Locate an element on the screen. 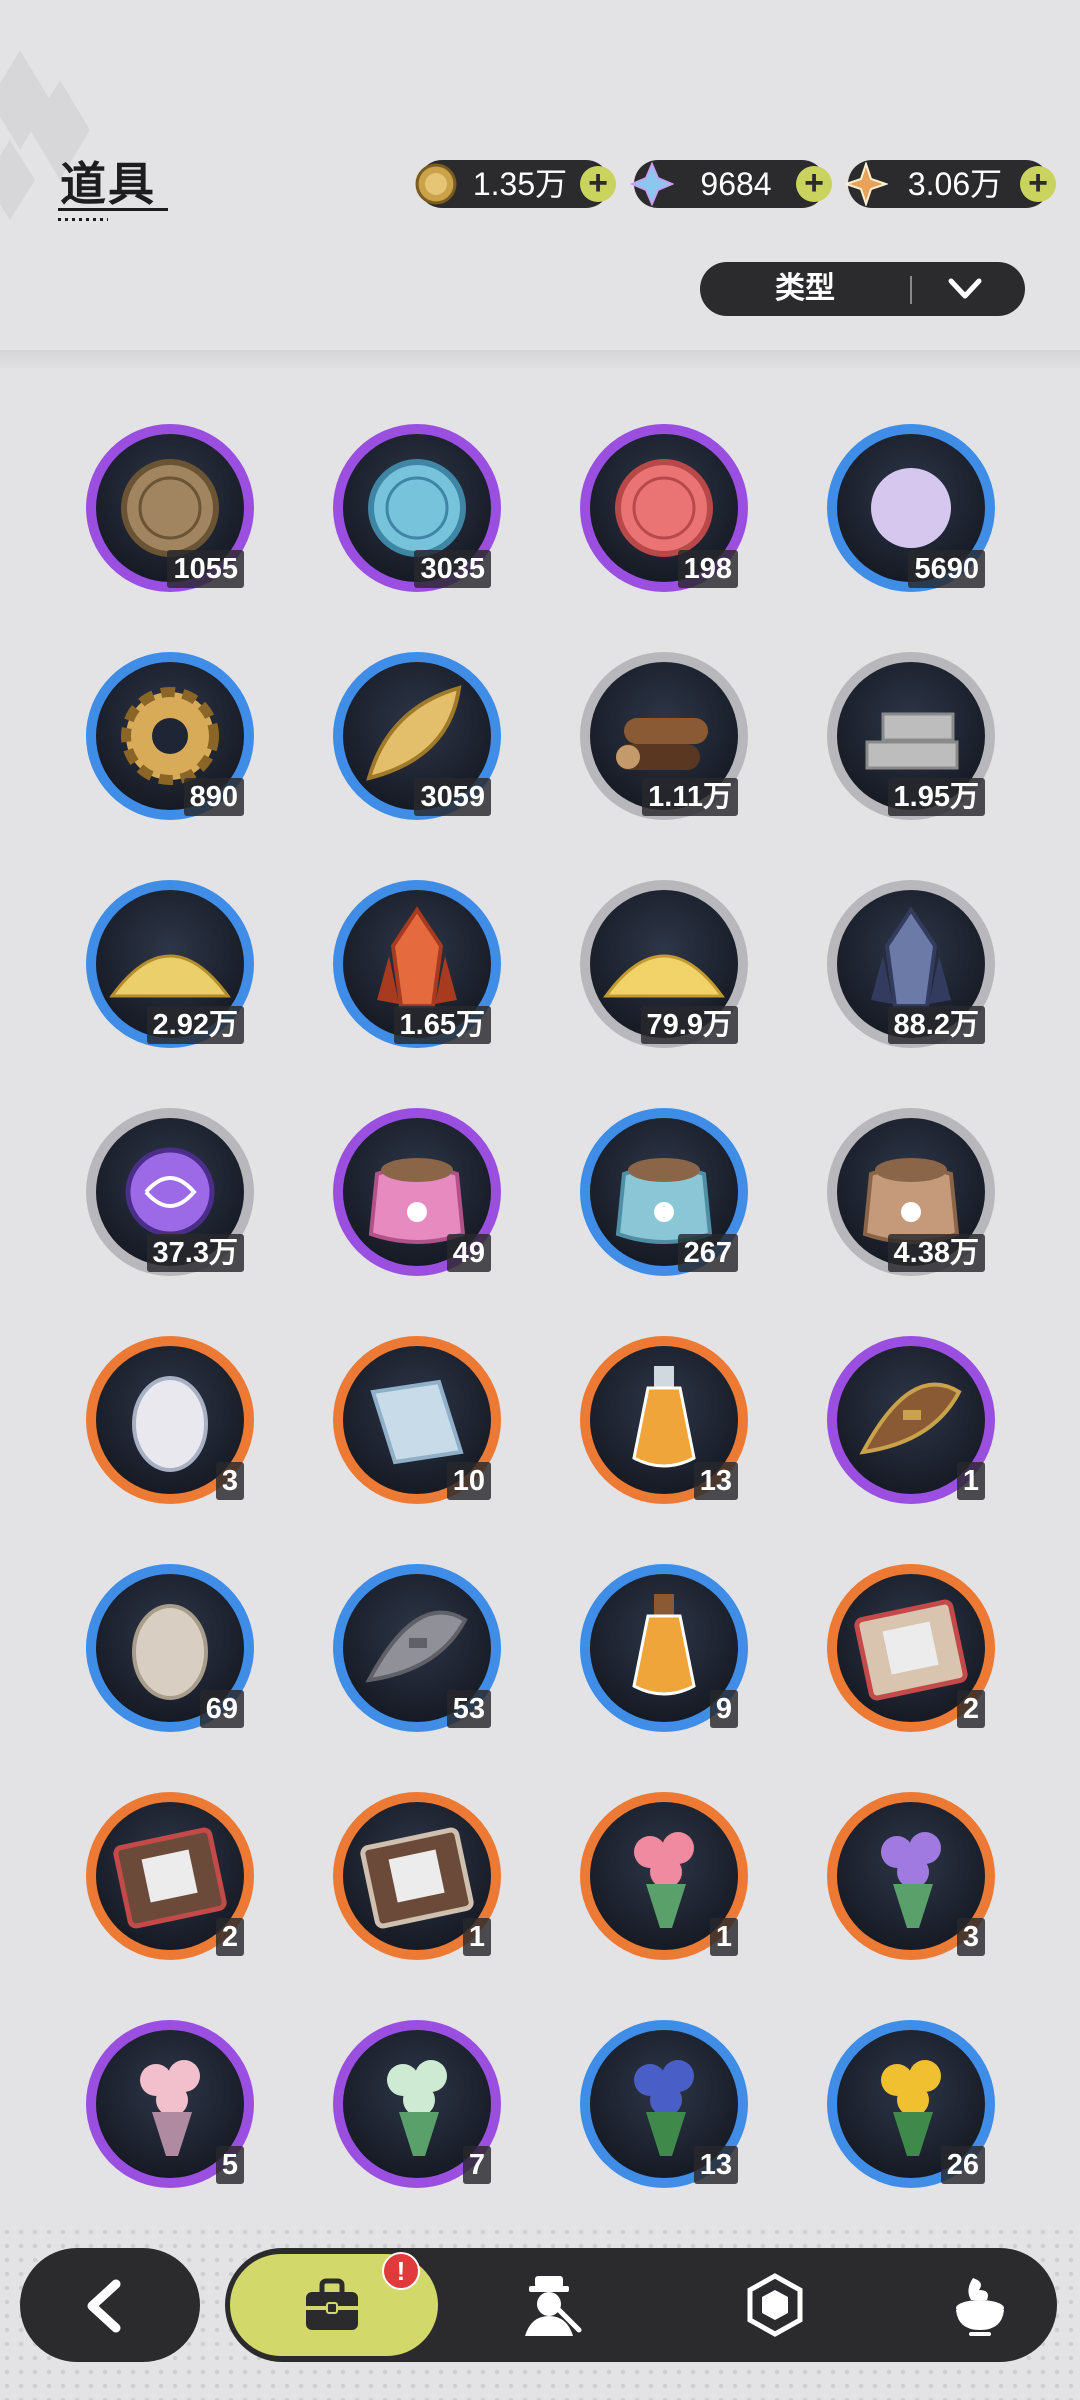 Image resolution: width=1080 pixels, height=2400 pixels. tab-characters is located at coordinates (550, 2305).